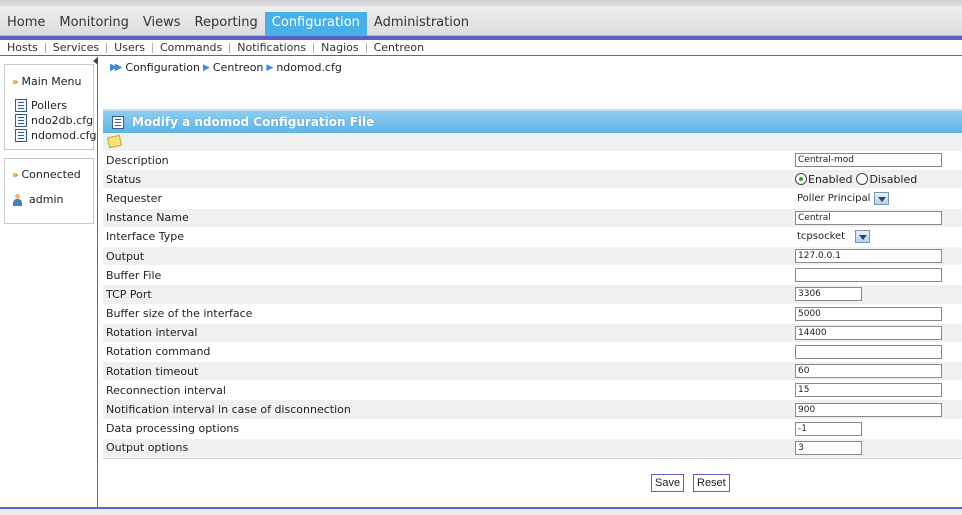  I want to click on tcp-port-field: 3306, so click(828, 294).